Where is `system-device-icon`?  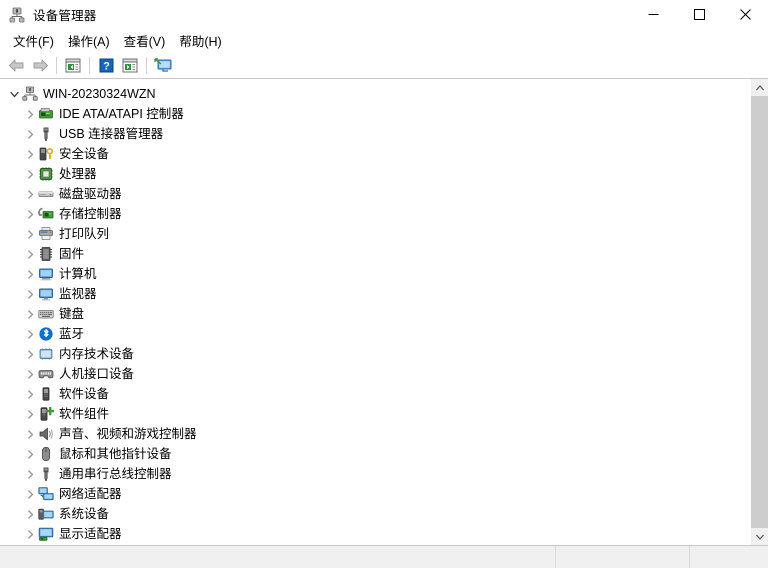 system-device-icon is located at coordinates (46, 514).